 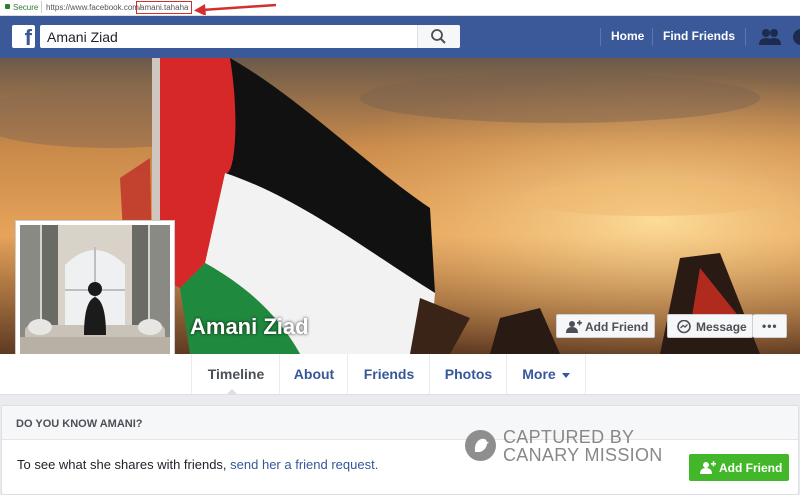 I want to click on more-options-dots: •••, so click(x=770, y=326).